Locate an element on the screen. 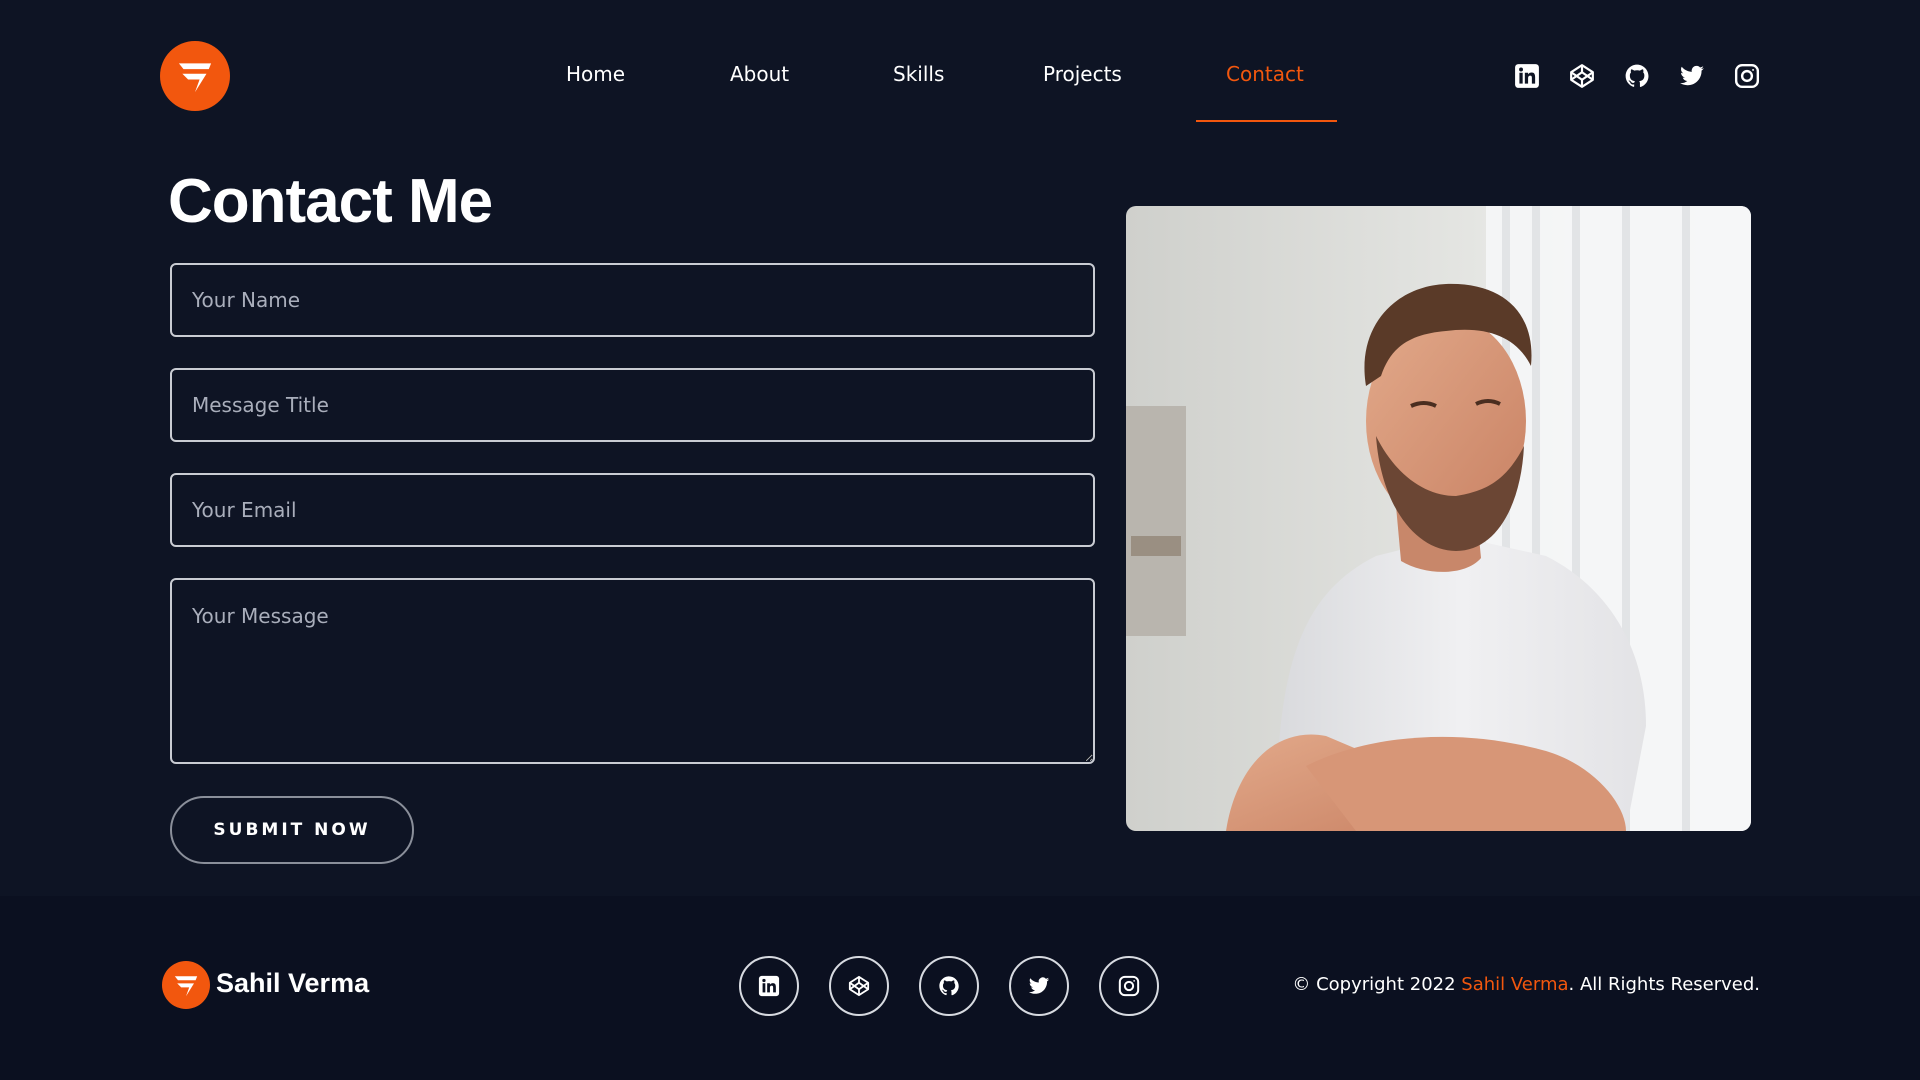 The image size is (1920, 1080). footer-instagram-link is located at coordinates (1129, 986).